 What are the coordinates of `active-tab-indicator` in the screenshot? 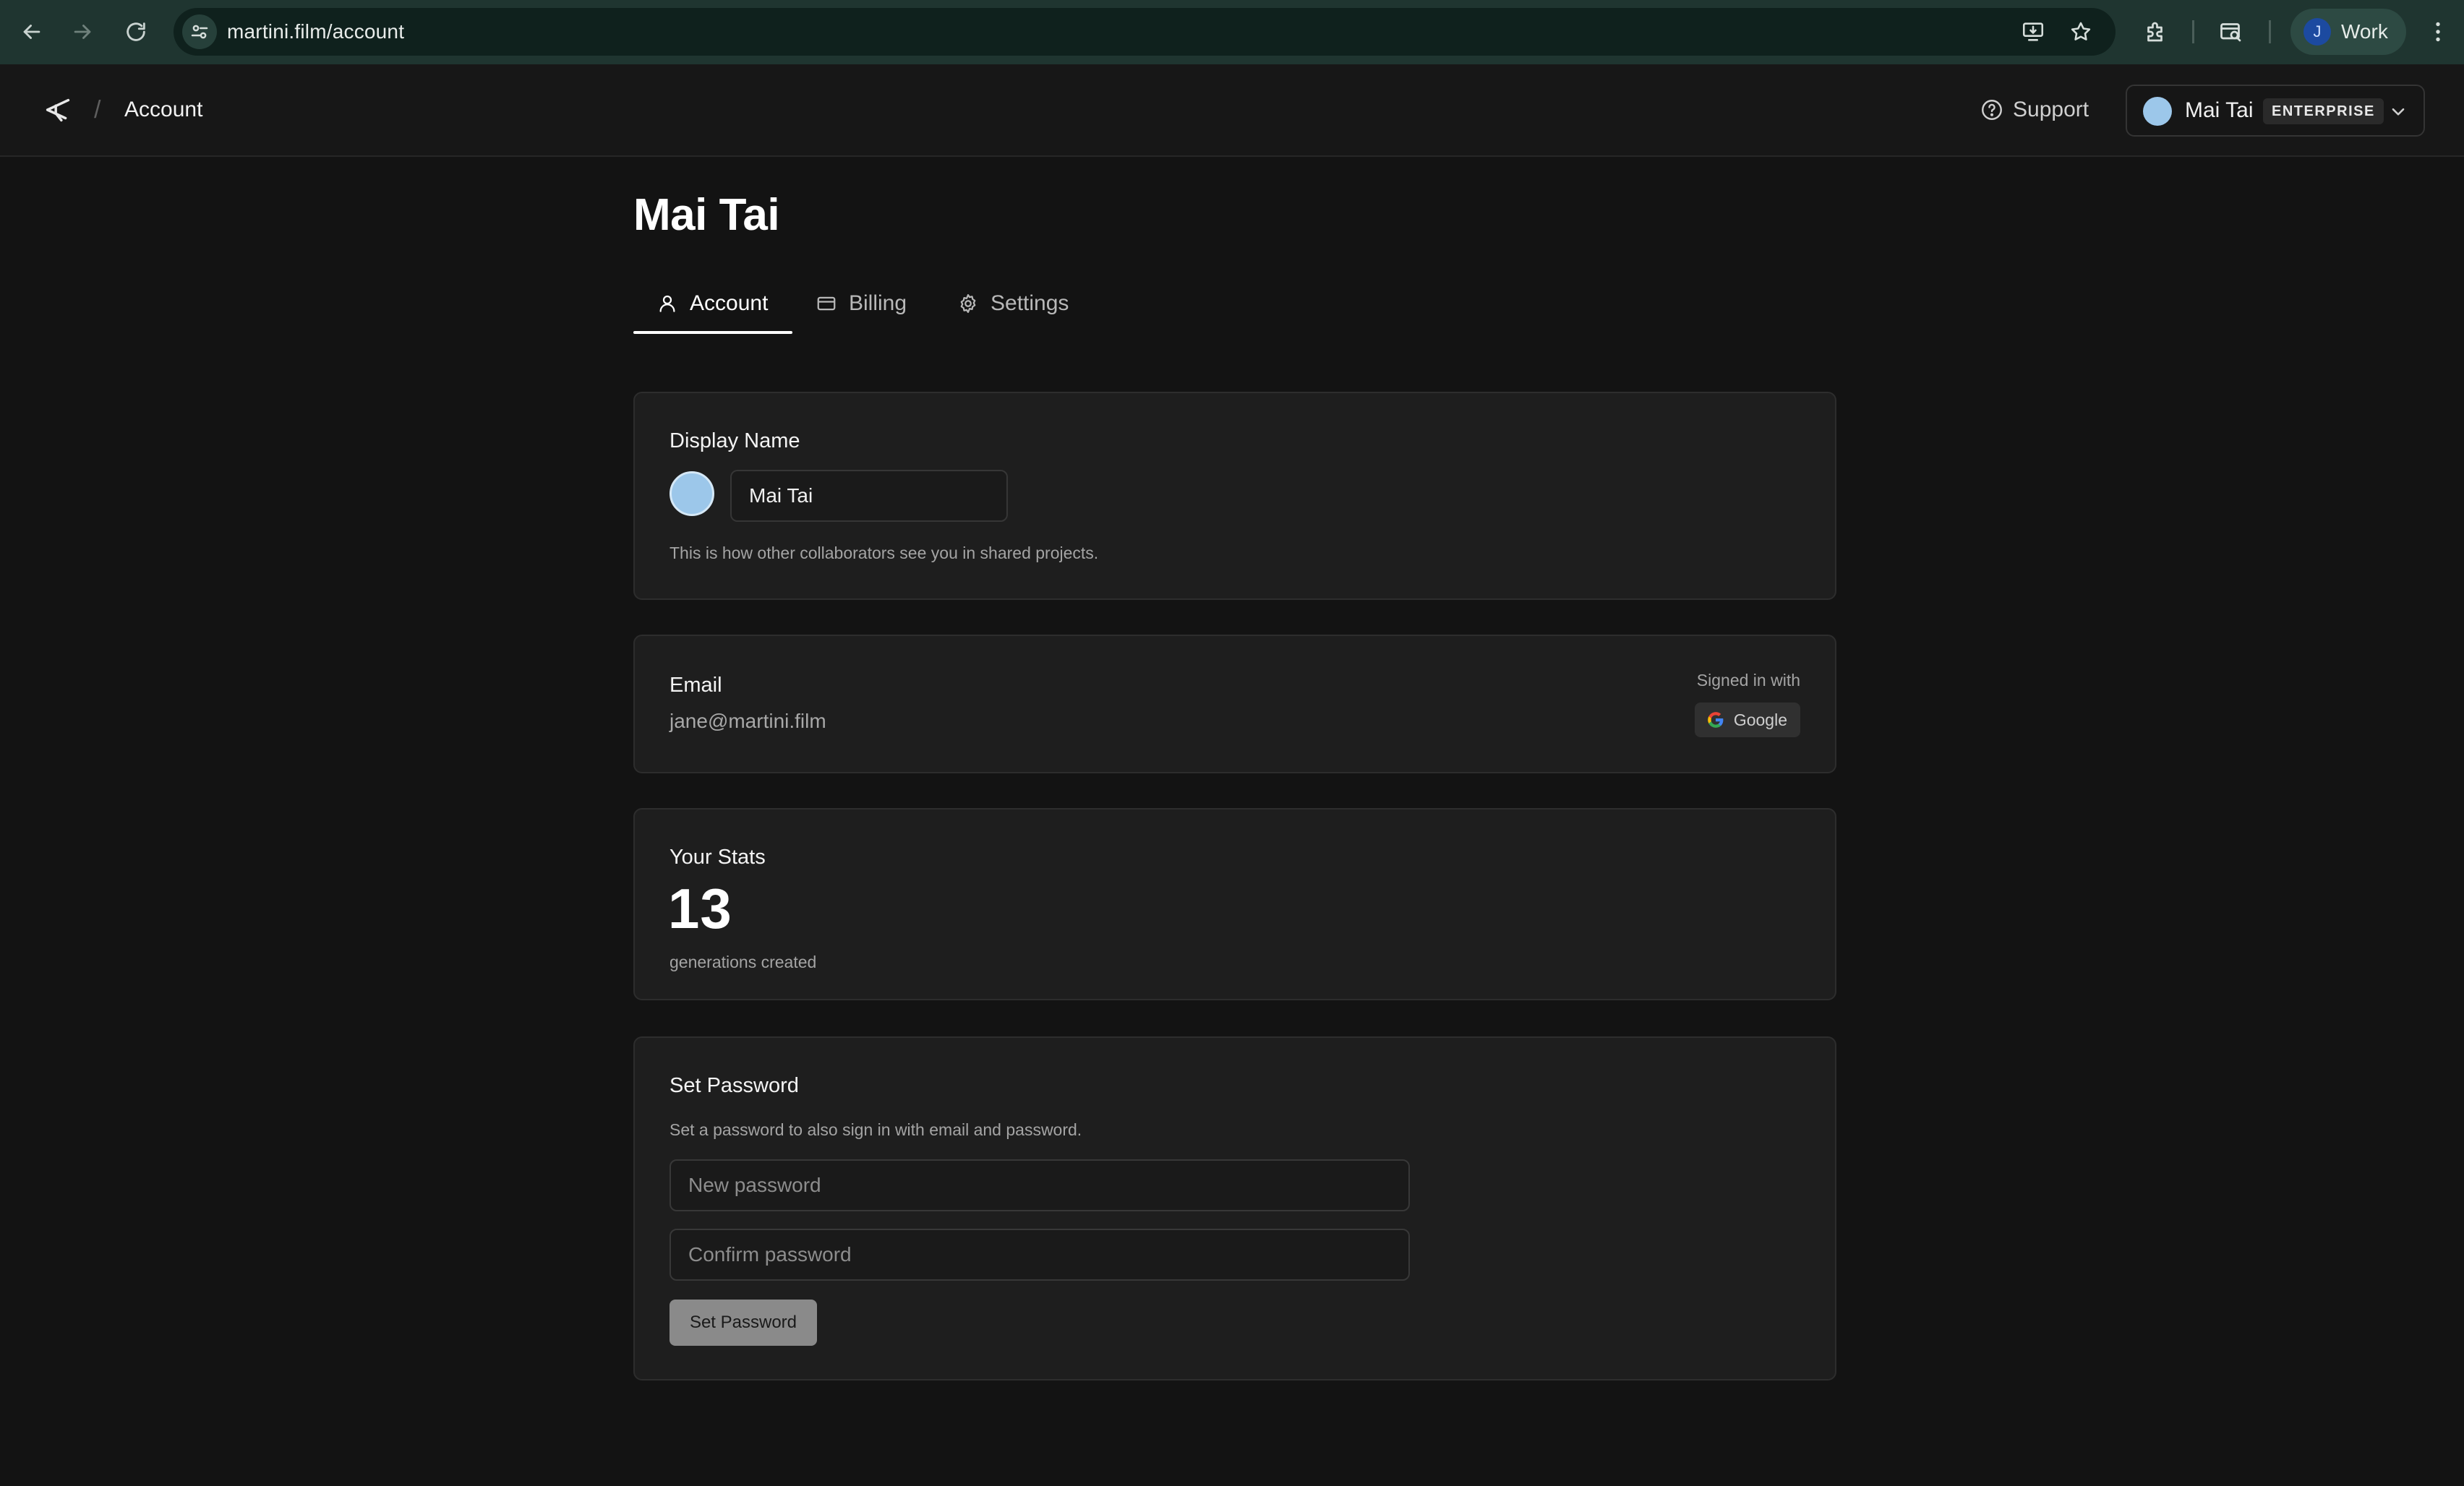 It's located at (712, 332).